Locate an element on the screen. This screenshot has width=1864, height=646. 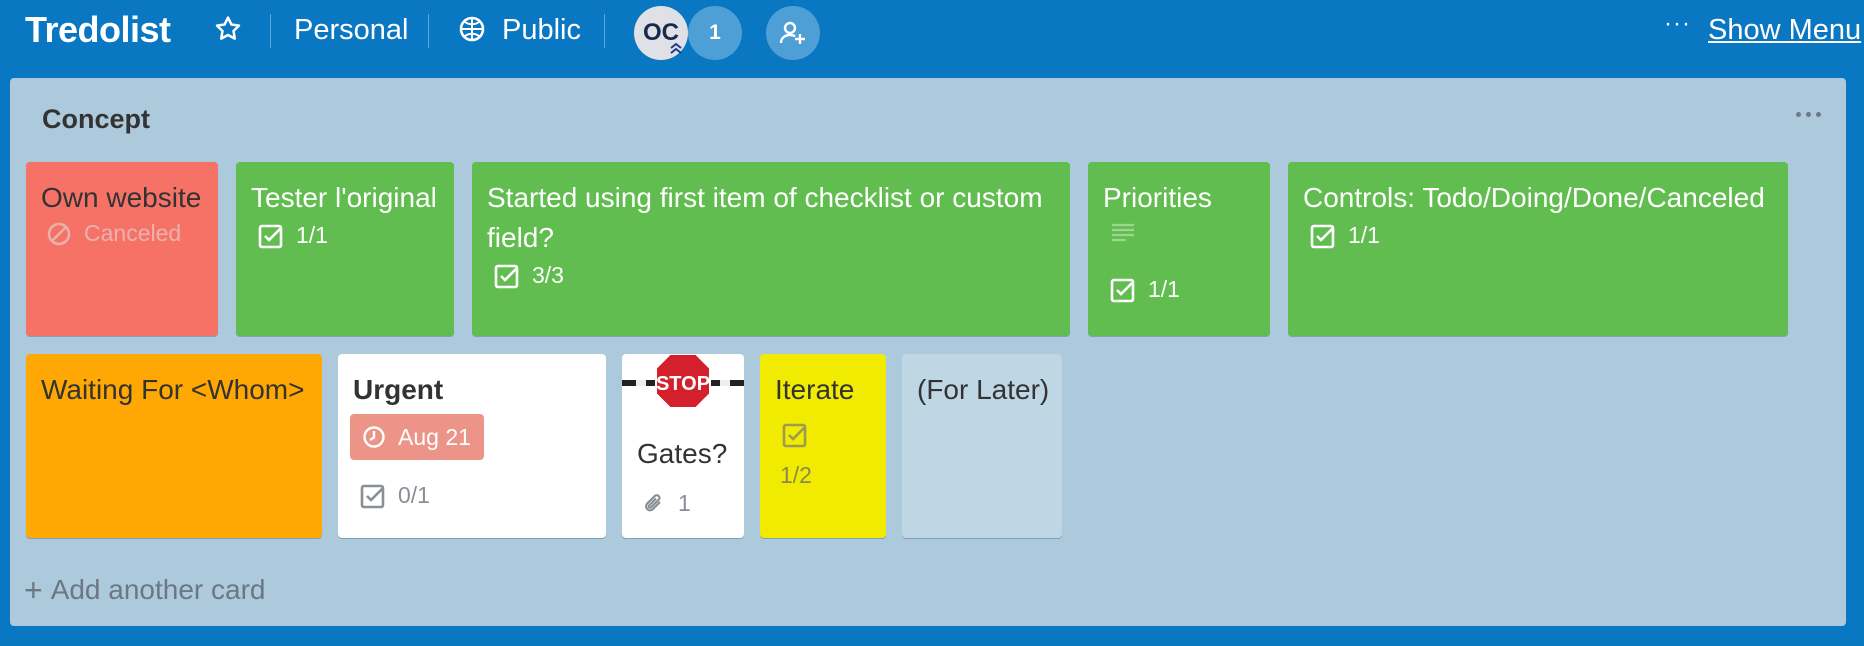
card-urgent: Urgent Aug 21 0/1 is located at coordinates (472, 446).